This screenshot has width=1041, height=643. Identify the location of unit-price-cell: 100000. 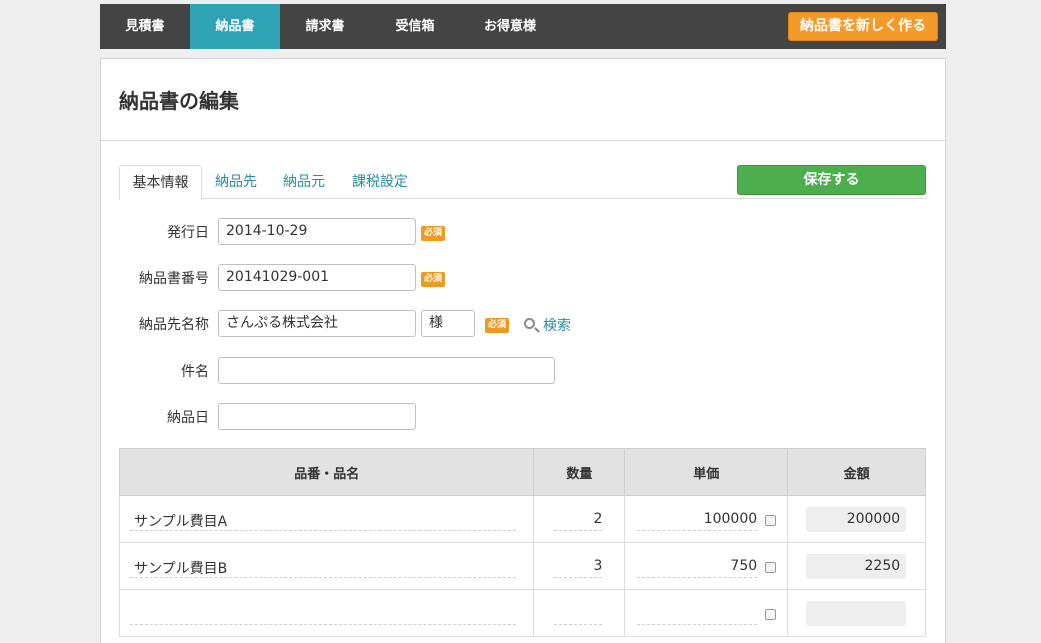
(706, 519).